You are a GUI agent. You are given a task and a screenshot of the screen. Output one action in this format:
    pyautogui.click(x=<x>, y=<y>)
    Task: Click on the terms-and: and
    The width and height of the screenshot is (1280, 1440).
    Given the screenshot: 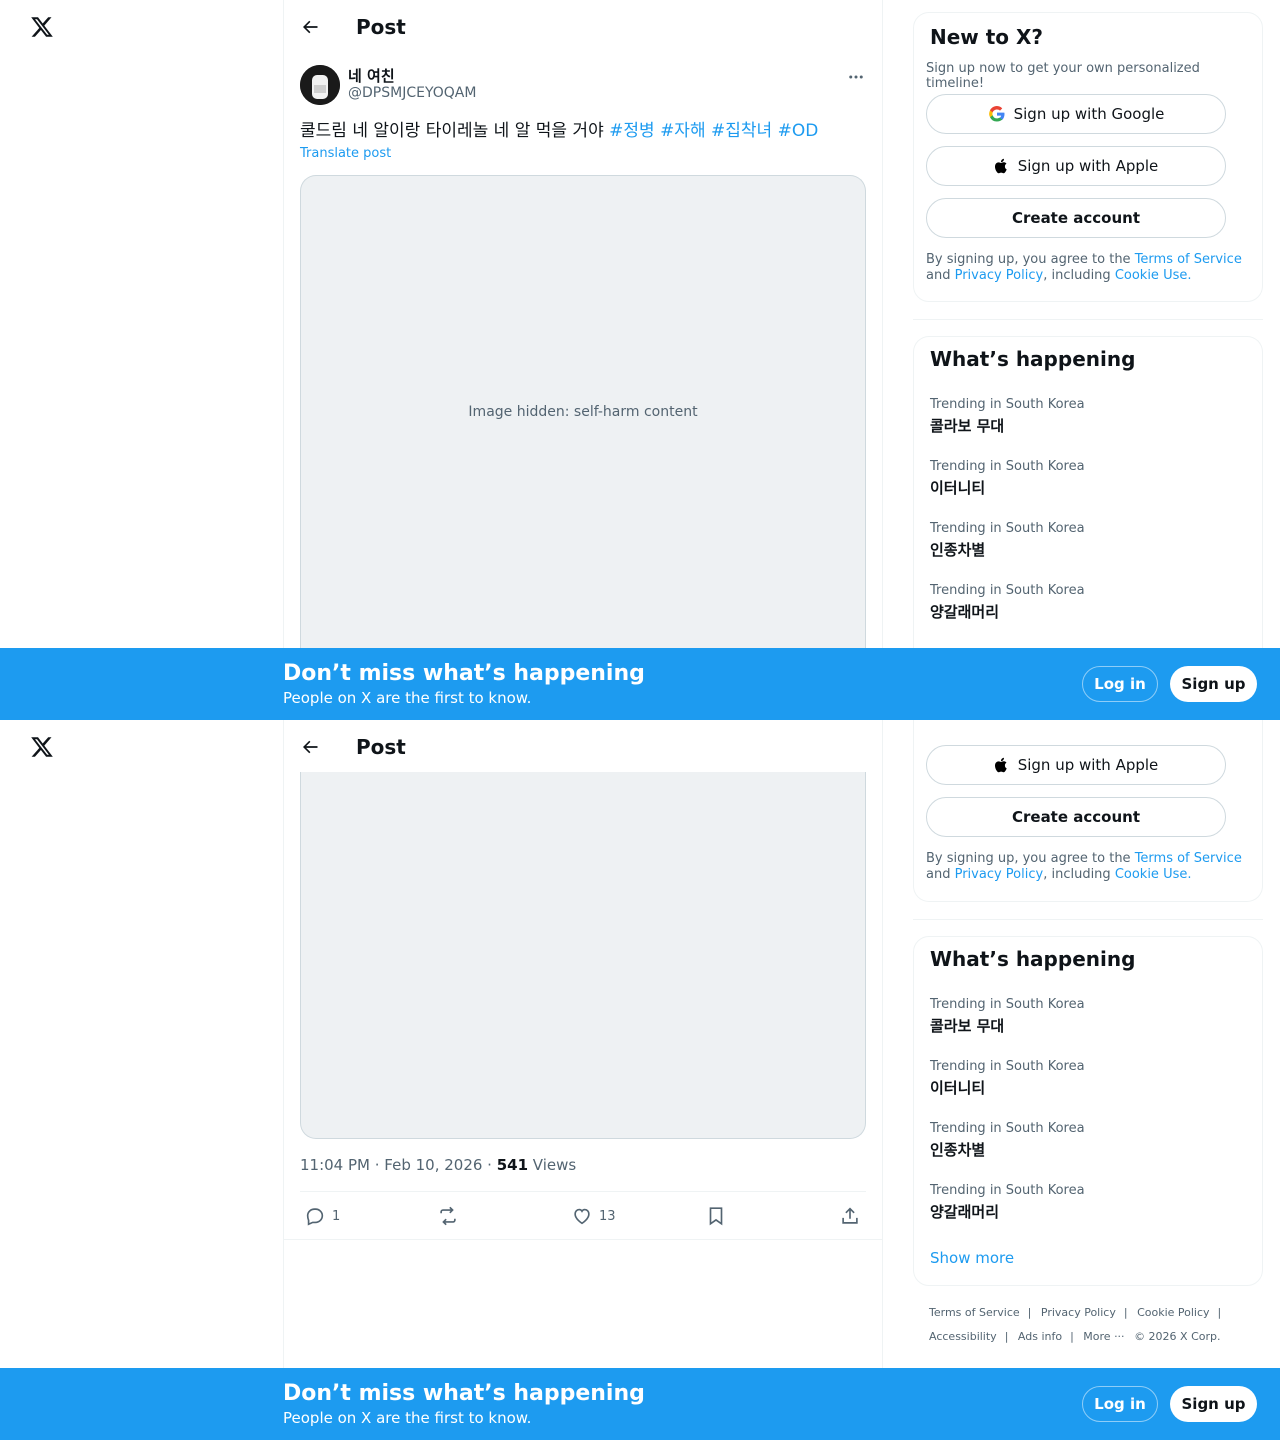 What is the action you would take?
    pyautogui.click(x=940, y=874)
    